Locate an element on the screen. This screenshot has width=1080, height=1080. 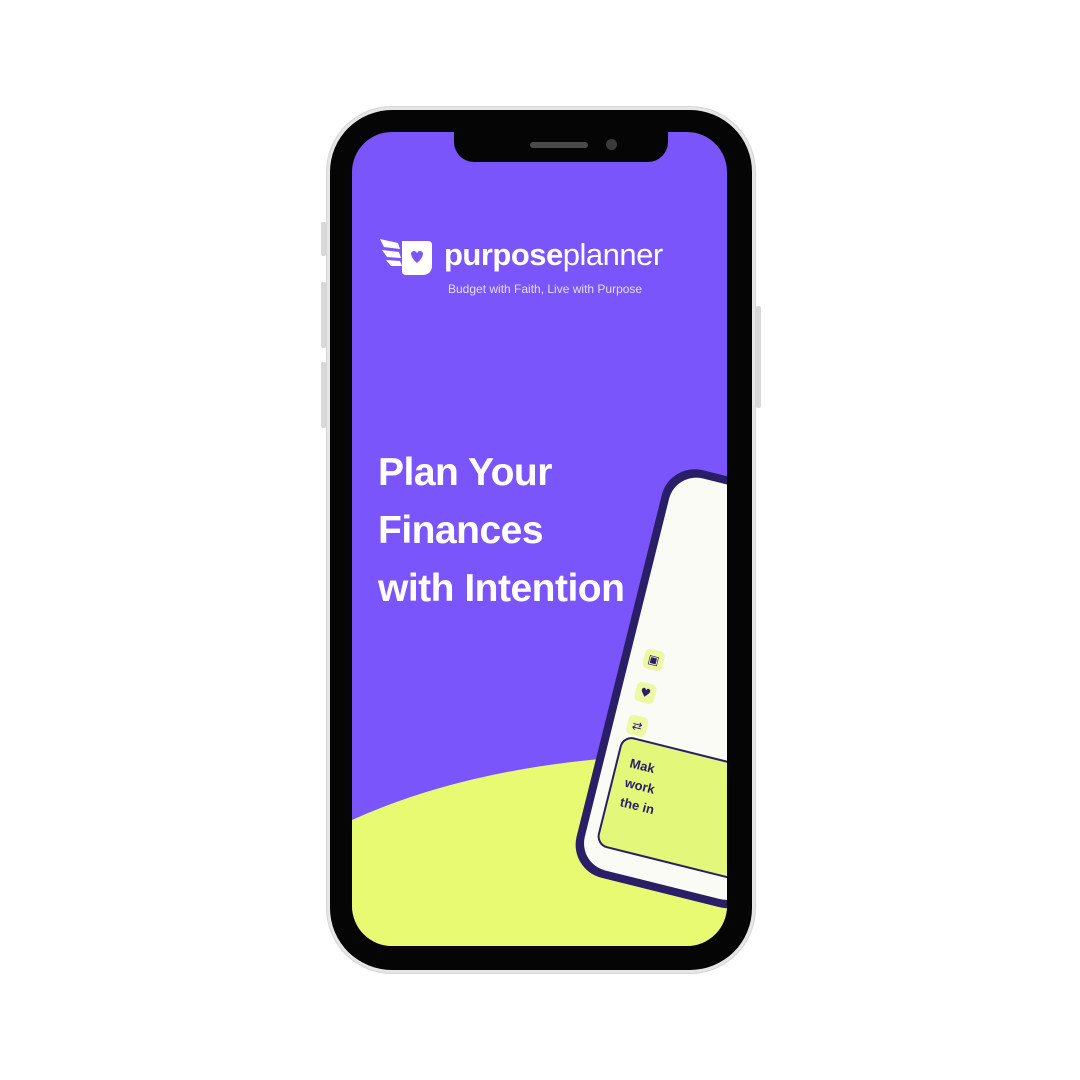
volume-down-button is located at coordinates (323, 395).